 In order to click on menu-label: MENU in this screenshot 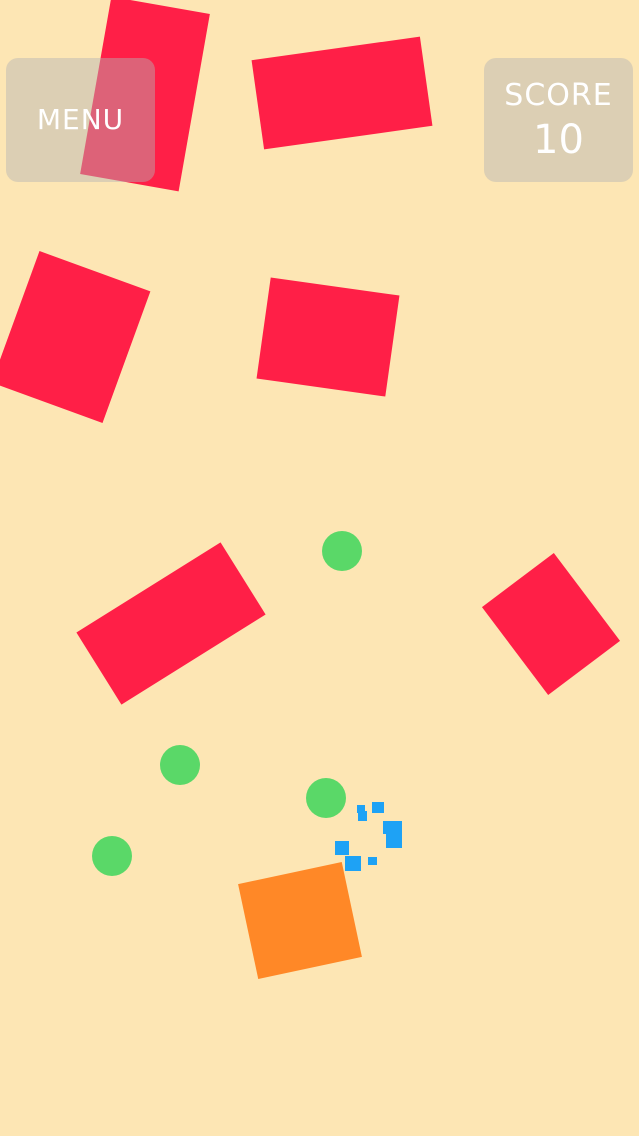, I will do `click(80, 119)`.